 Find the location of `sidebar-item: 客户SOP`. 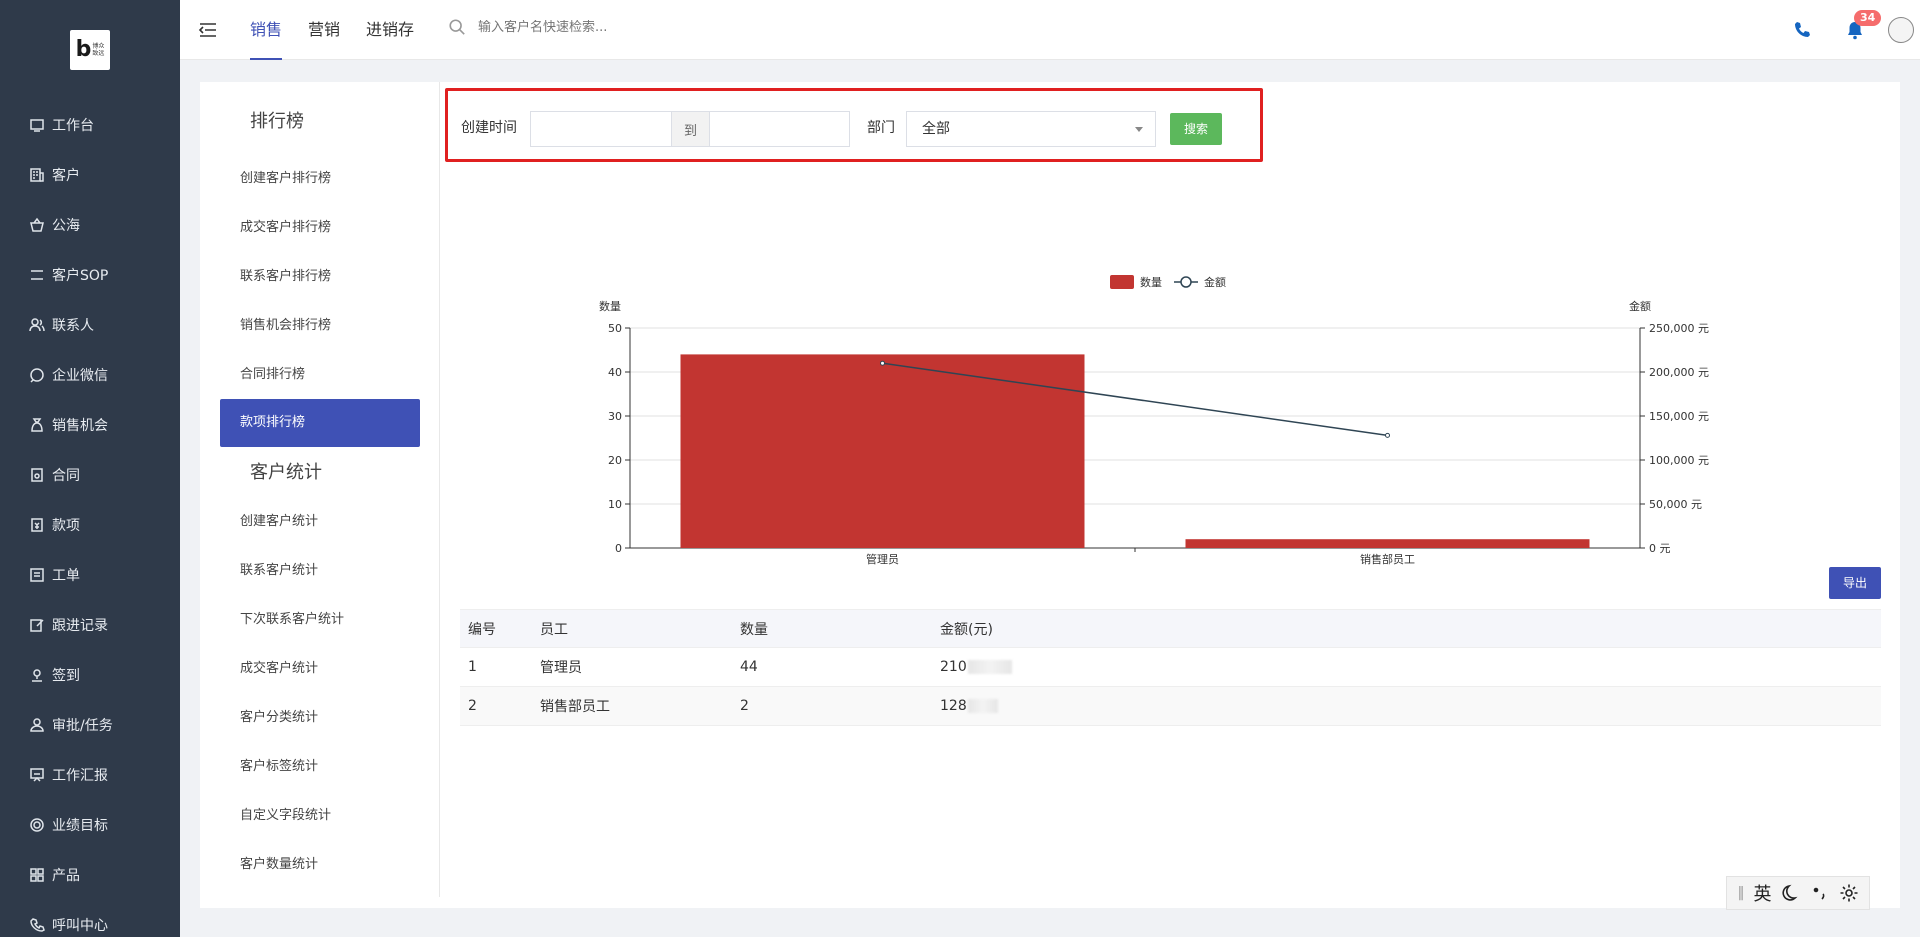

sidebar-item: 客户SOP is located at coordinates (90, 275).